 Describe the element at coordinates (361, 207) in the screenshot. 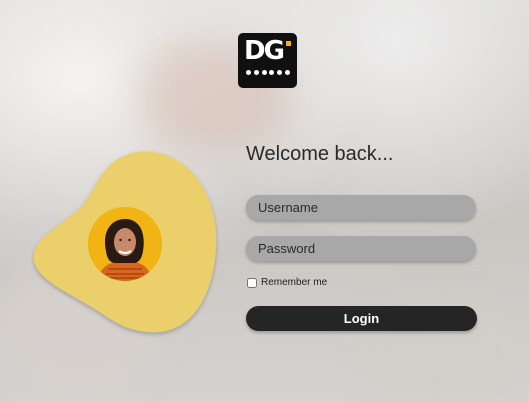

I see `username-field` at that location.